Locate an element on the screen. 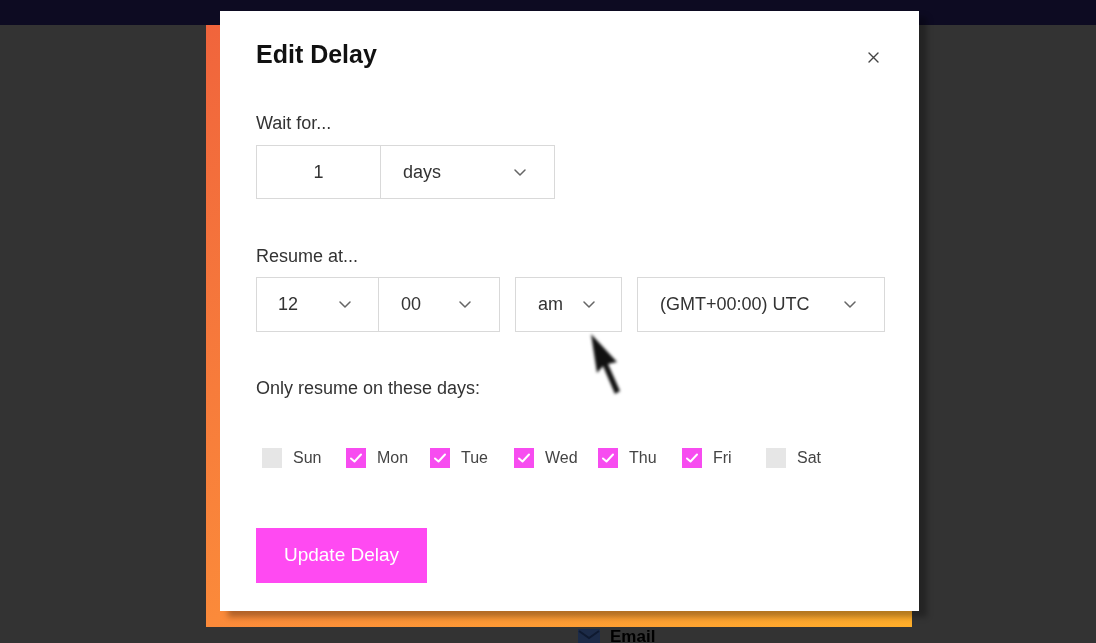 This screenshot has height=643, width=1096. checkbox-label: Fri is located at coordinates (722, 458).